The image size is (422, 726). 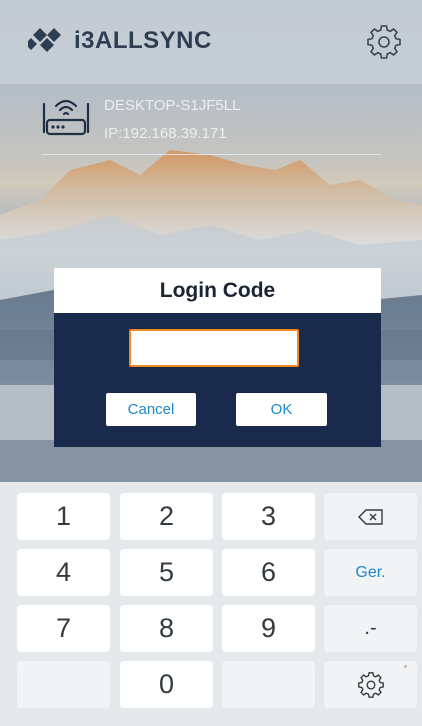 I want to click on backspace-key, so click(x=370, y=516).